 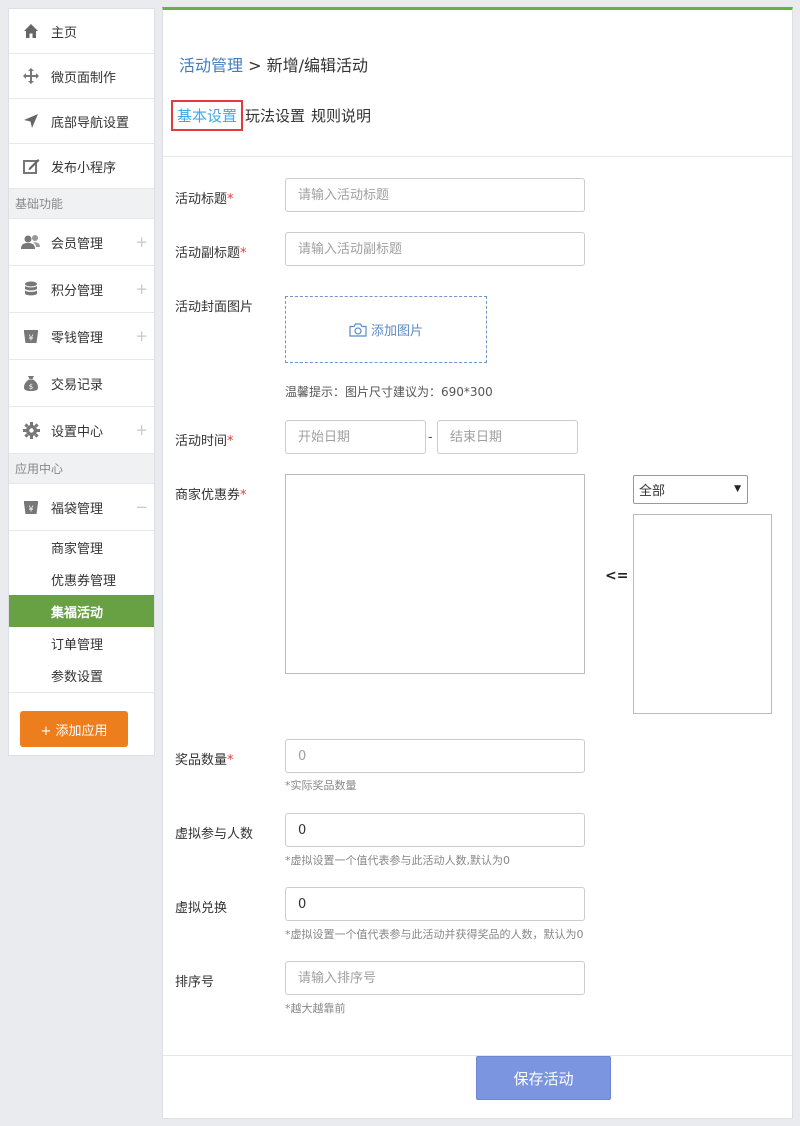 I want to click on collapse-minus-icon: −, so click(x=141, y=507).